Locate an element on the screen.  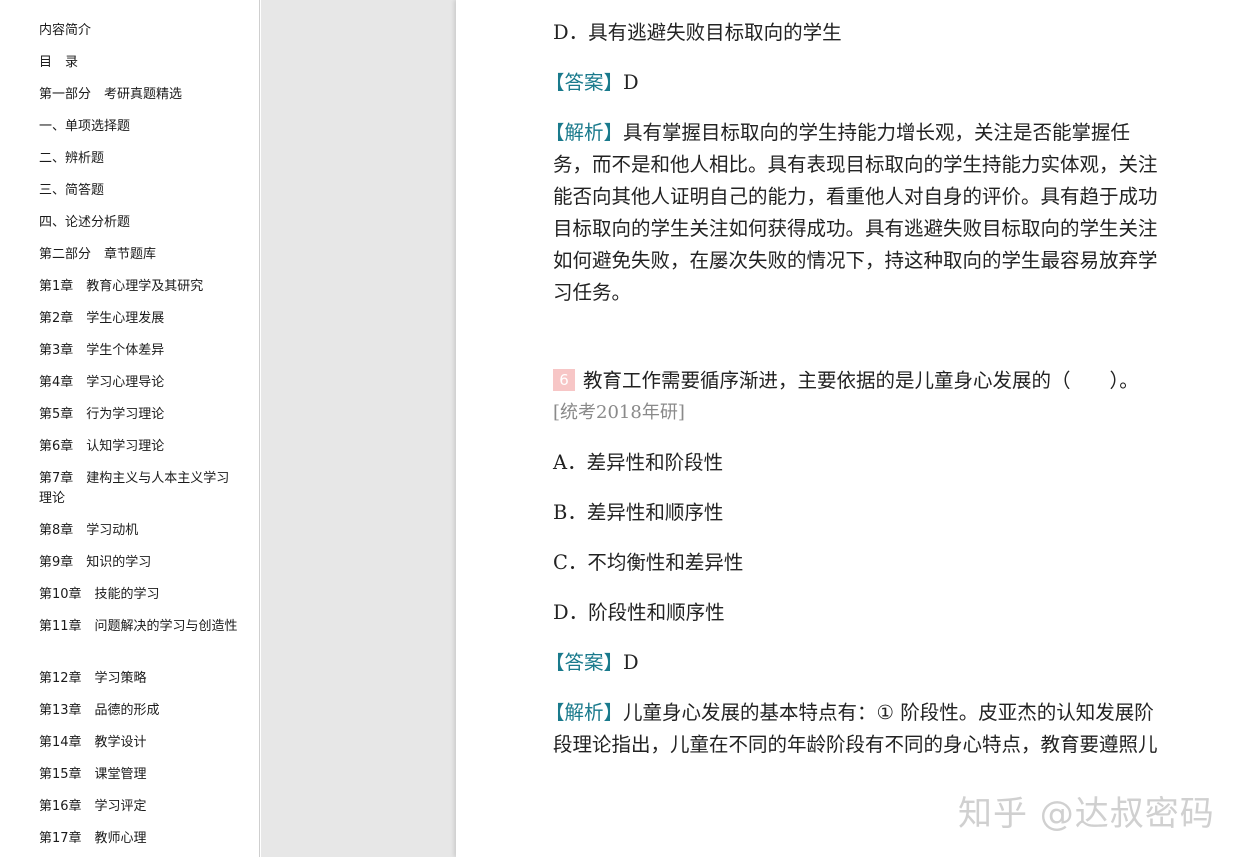
toc-item: 一、单项选择题 is located at coordinates (139, 127).